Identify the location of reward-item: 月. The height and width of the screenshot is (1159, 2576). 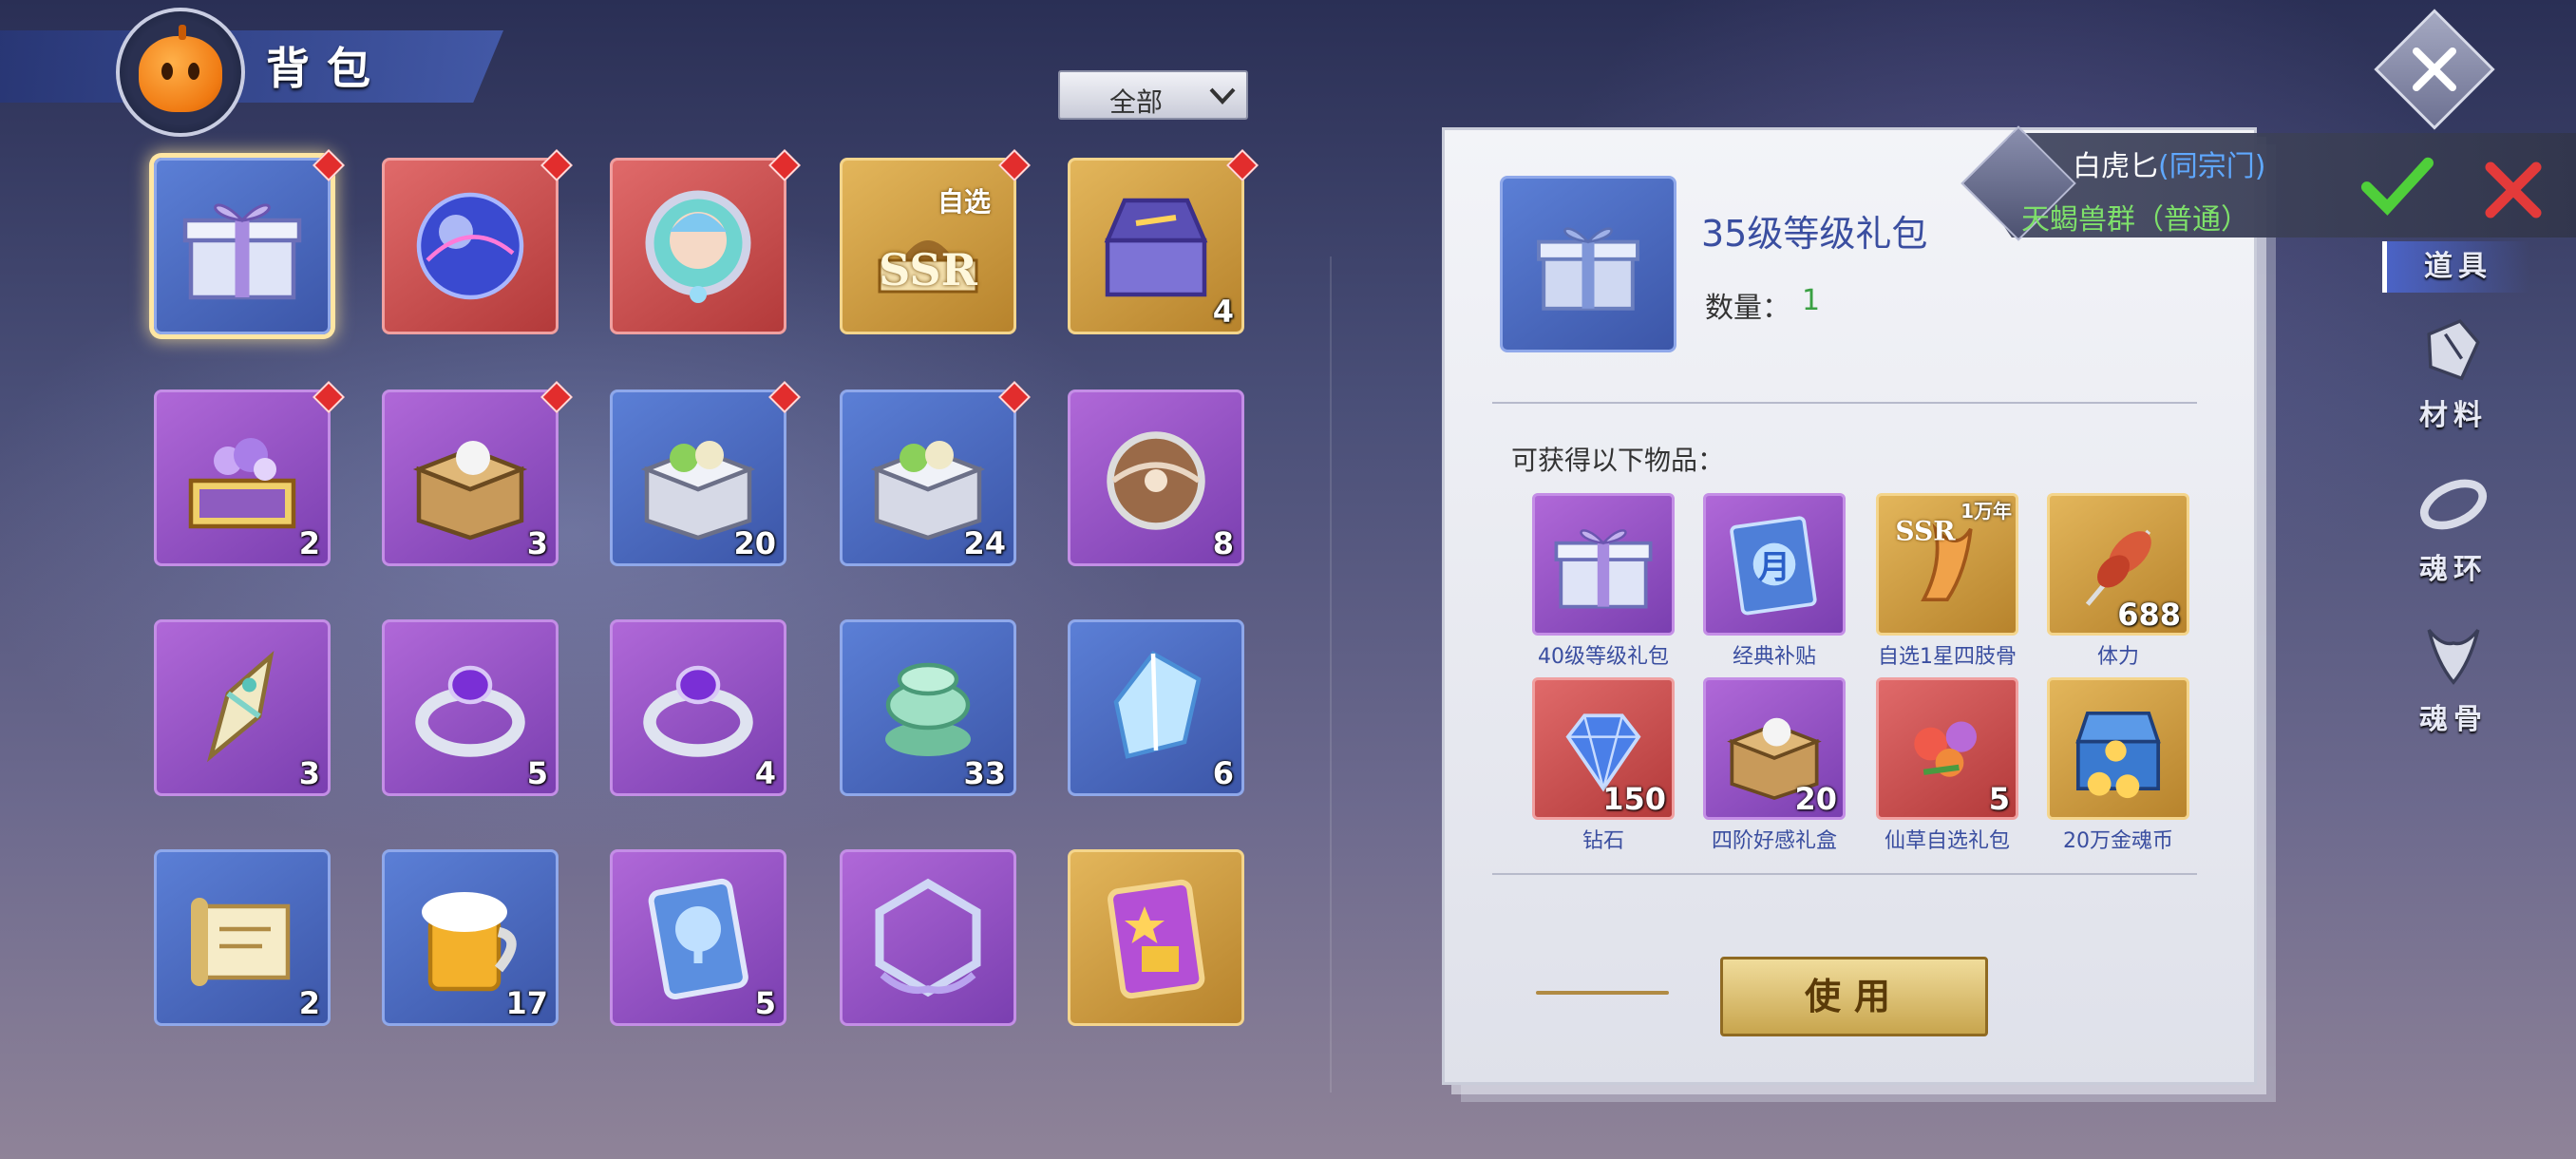
(1774, 564).